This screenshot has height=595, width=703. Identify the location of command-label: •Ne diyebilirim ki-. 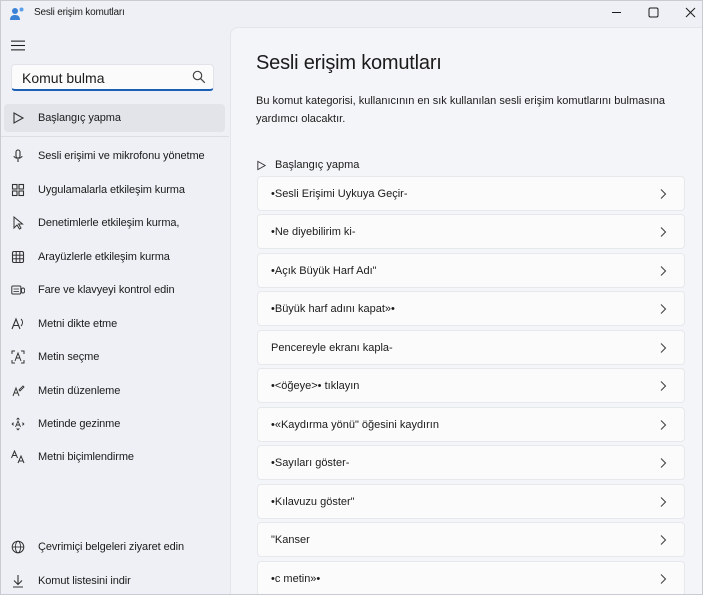
(313, 232).